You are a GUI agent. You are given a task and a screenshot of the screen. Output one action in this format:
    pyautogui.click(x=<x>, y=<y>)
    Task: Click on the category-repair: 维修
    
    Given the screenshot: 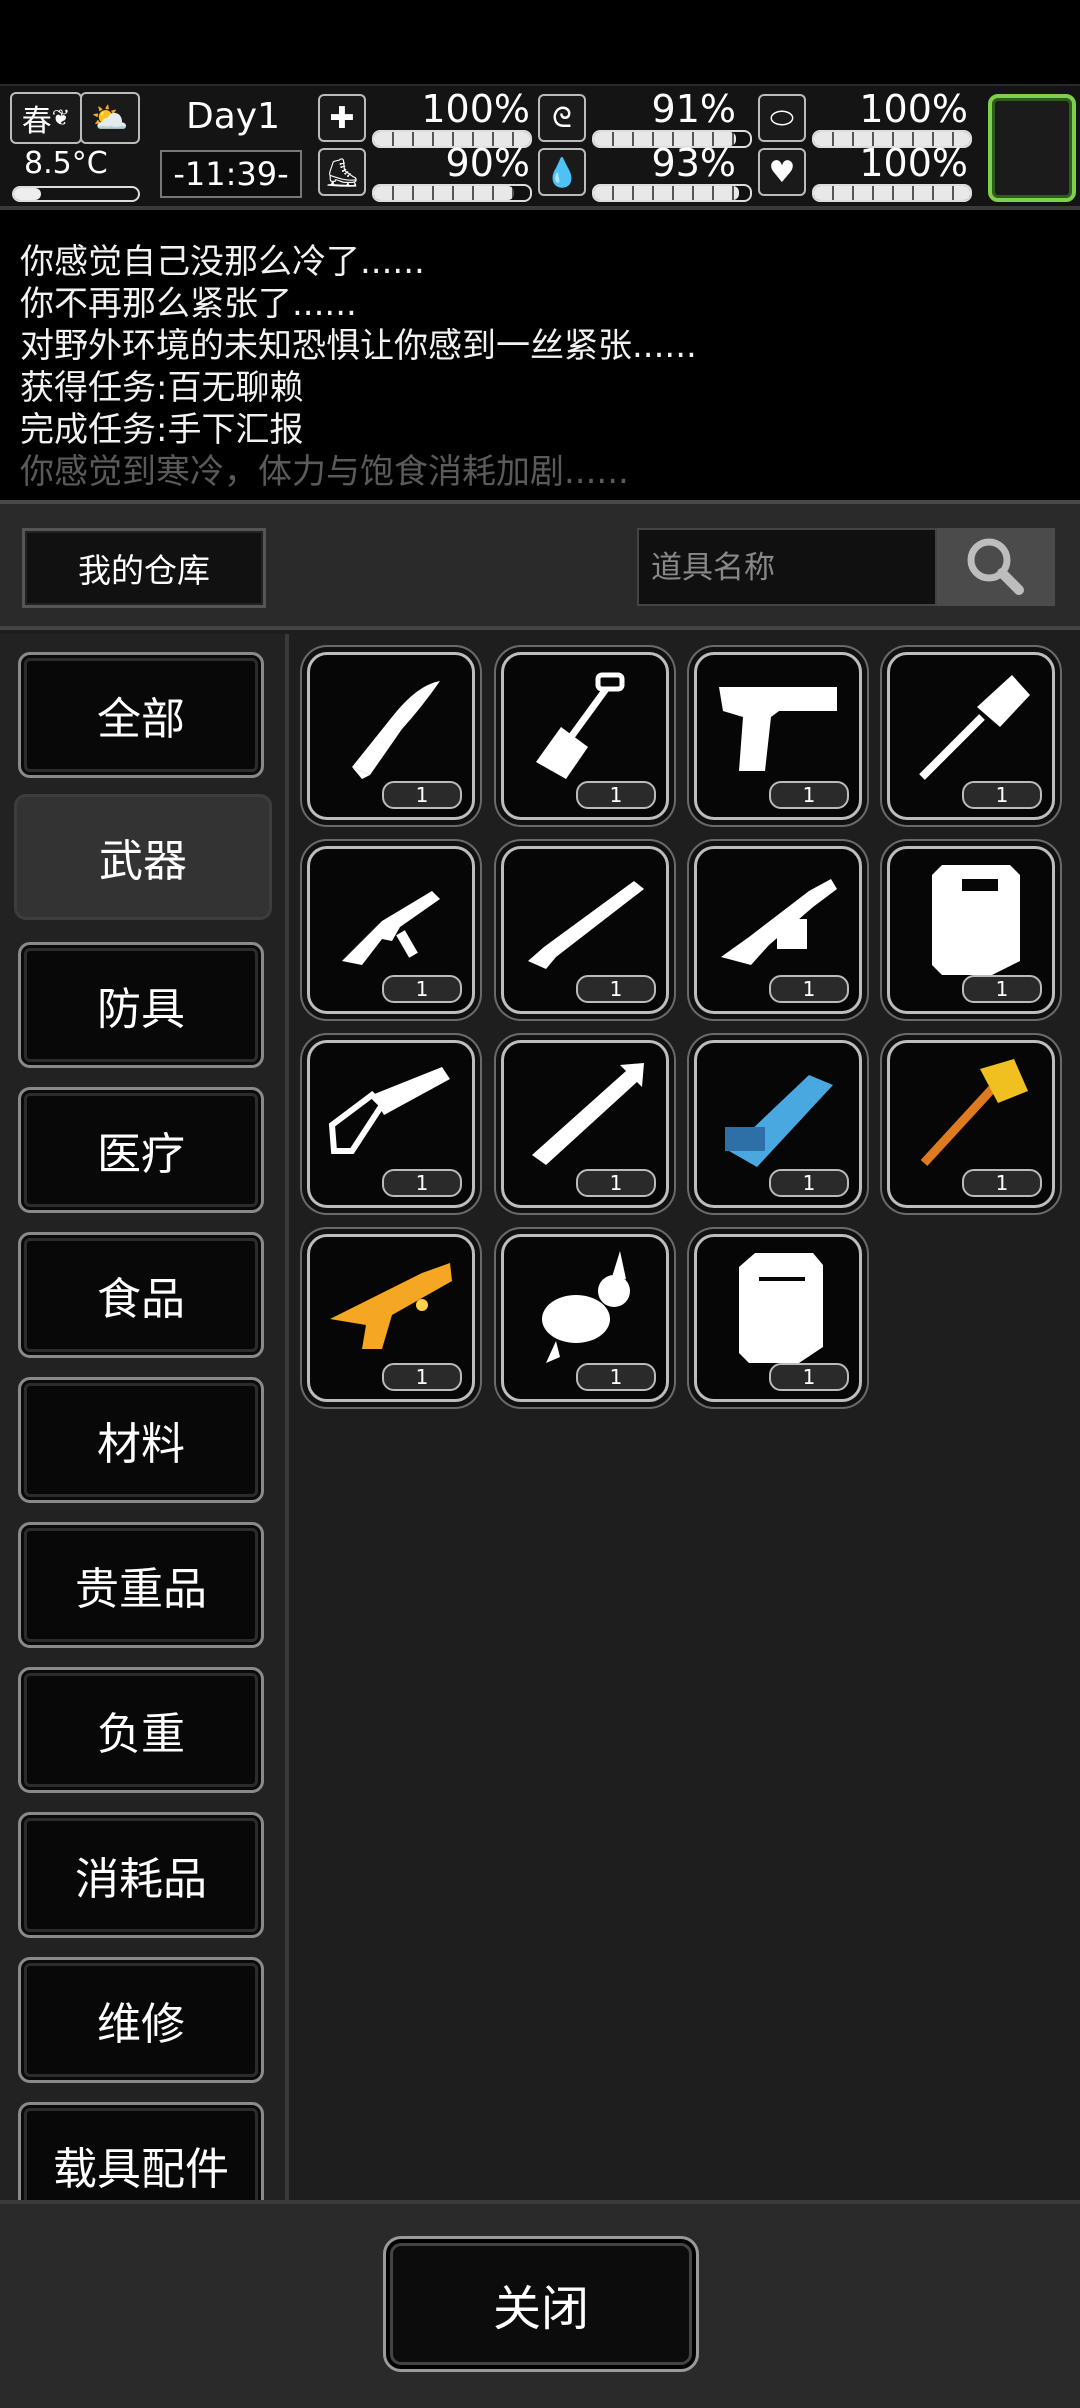 What is the action you would take?
    pyautogui.click(x=141, y=2020)
    